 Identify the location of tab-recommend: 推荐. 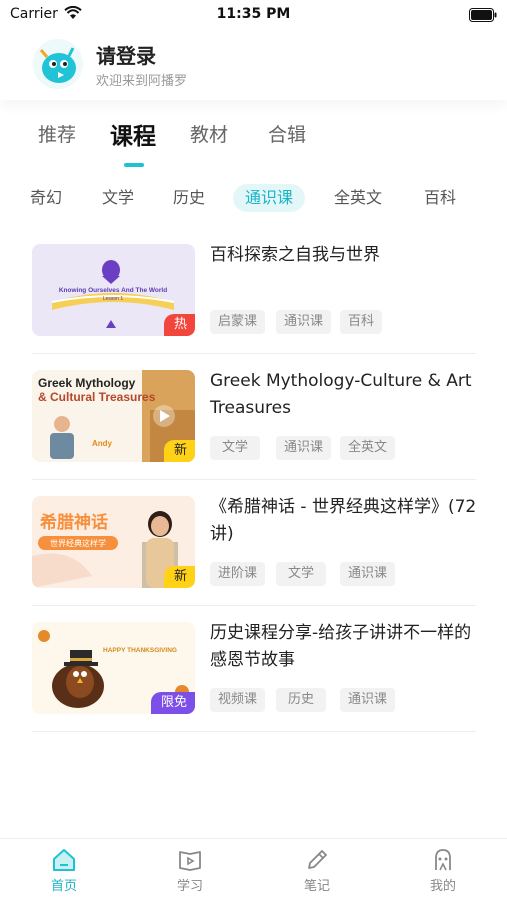
(57, 133).